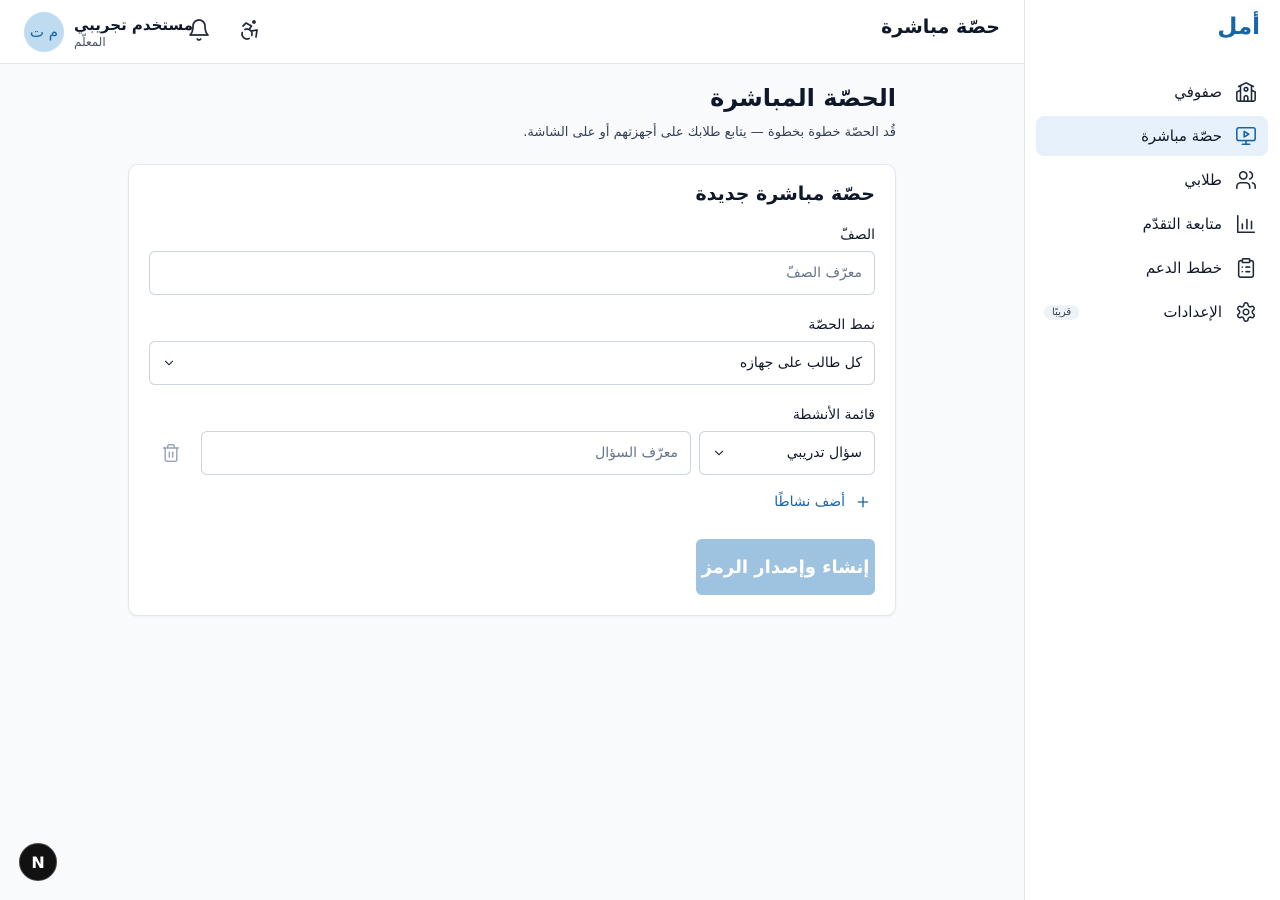  I want to click on sidebar-item-support-plans: خطط الدعم, so click(1152, 268).